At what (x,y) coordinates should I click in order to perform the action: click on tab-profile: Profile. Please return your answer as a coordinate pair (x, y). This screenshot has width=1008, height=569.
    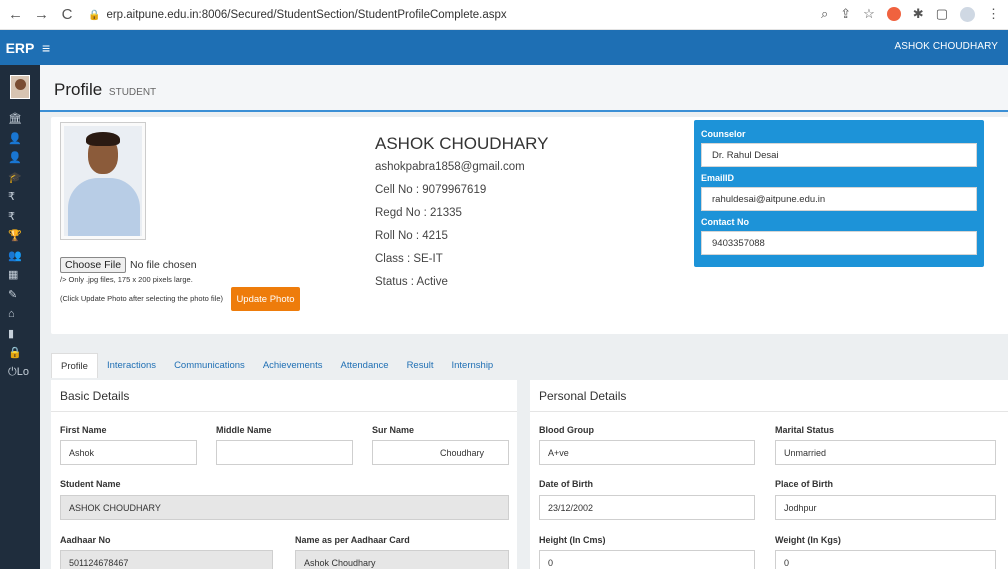
    Looking at the image, I should click on (74, 365).